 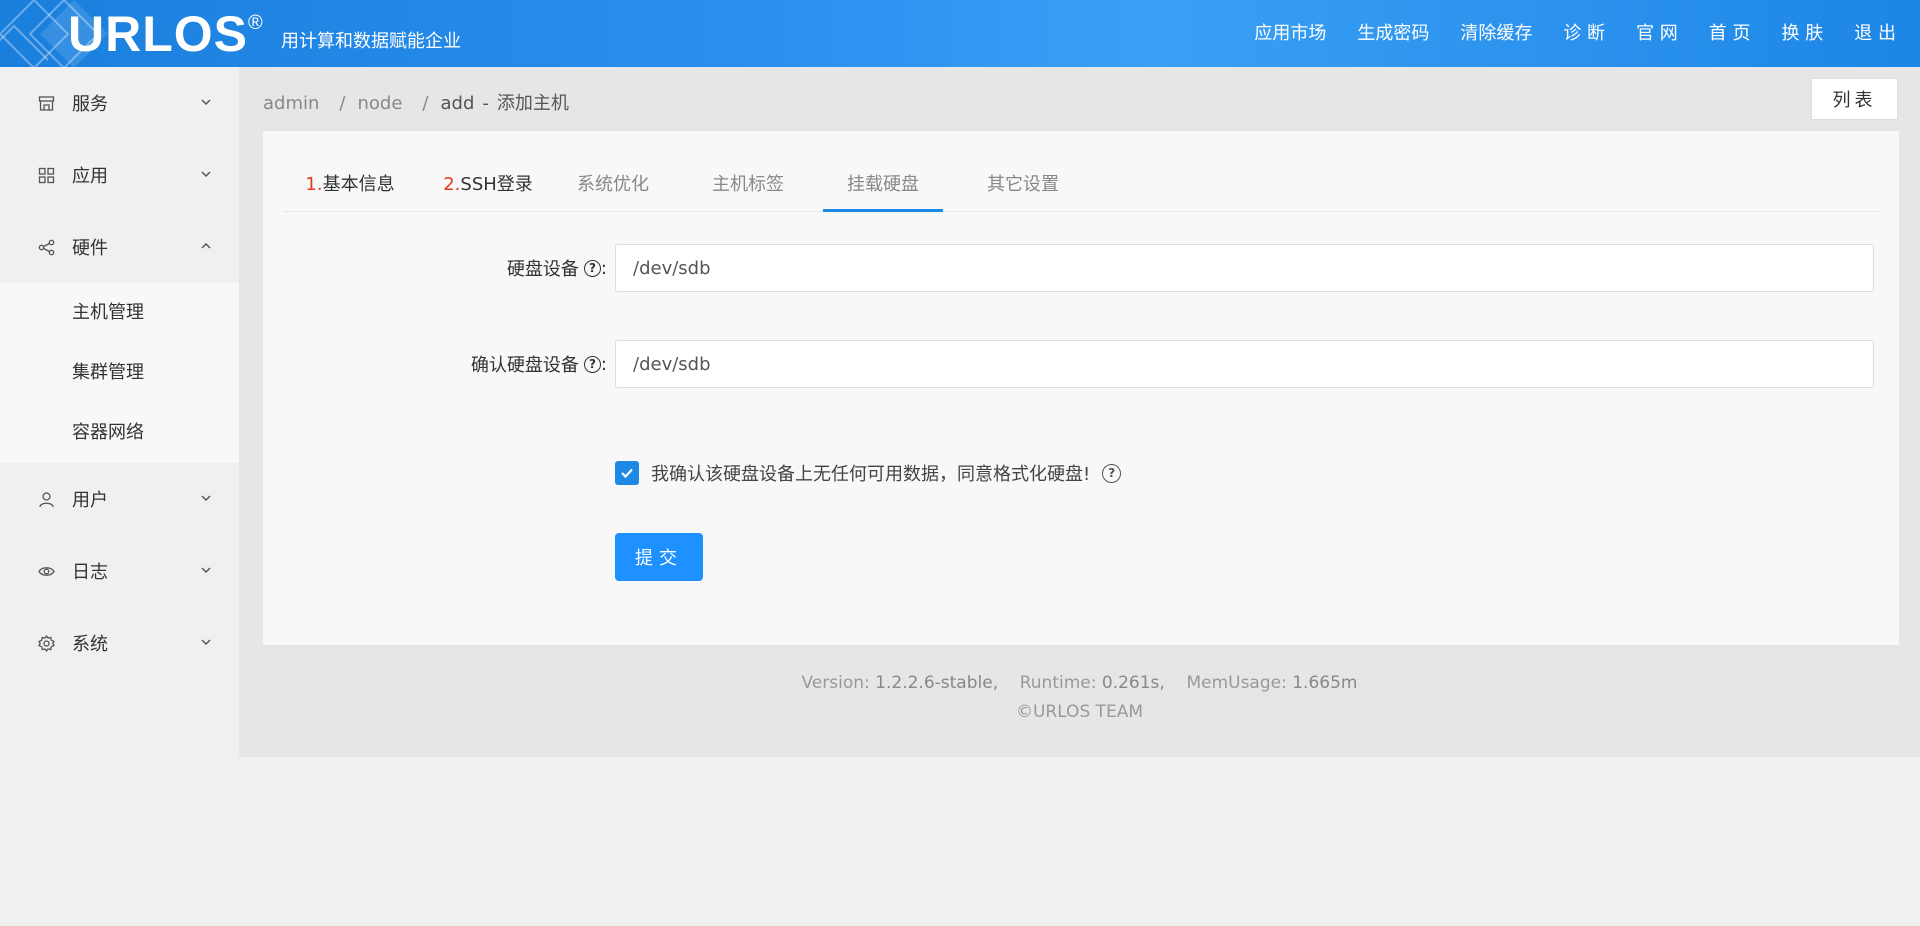 I want to click on footer-team: ©URLOS TEAM, so click(x=1079, y=712).